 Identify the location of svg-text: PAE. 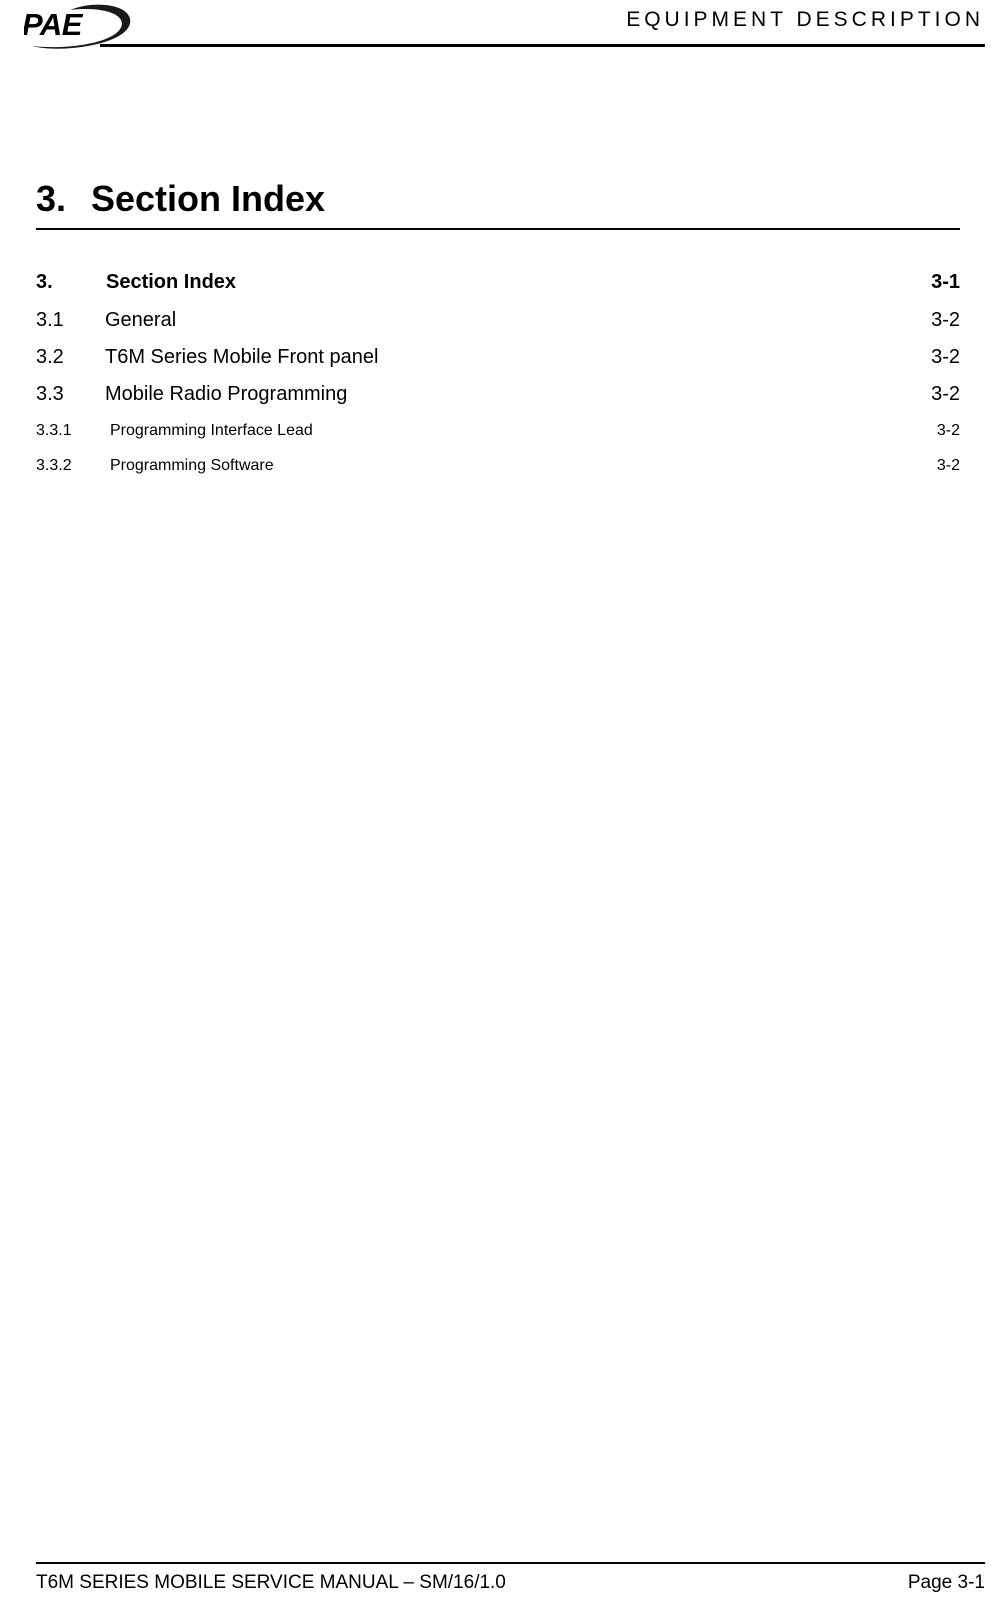
(54, 24).